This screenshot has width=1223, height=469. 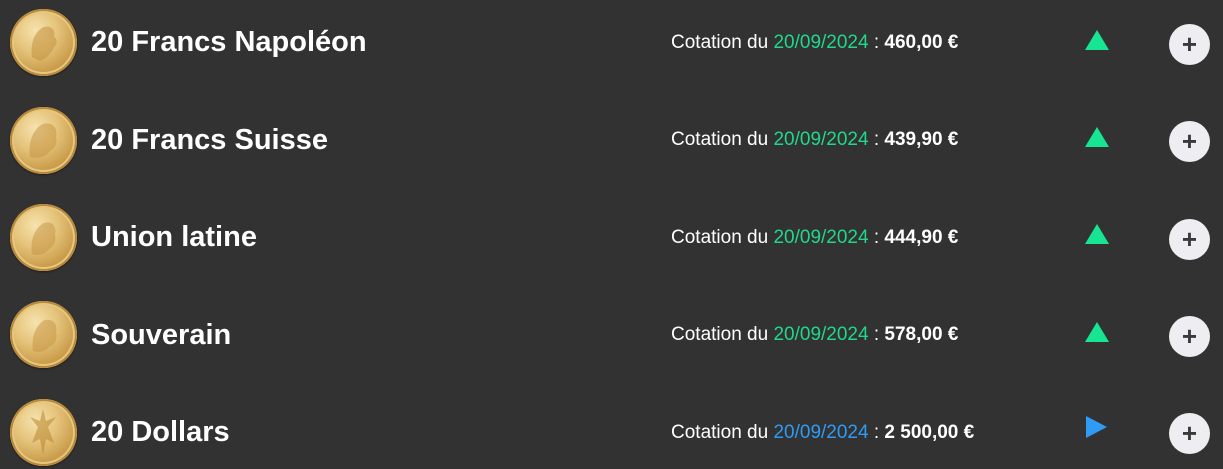 What do you see at coordinates (160, 432) in the screenshot?
I see `coin-name: 20 Dollars` at bounding box center [160, 432].